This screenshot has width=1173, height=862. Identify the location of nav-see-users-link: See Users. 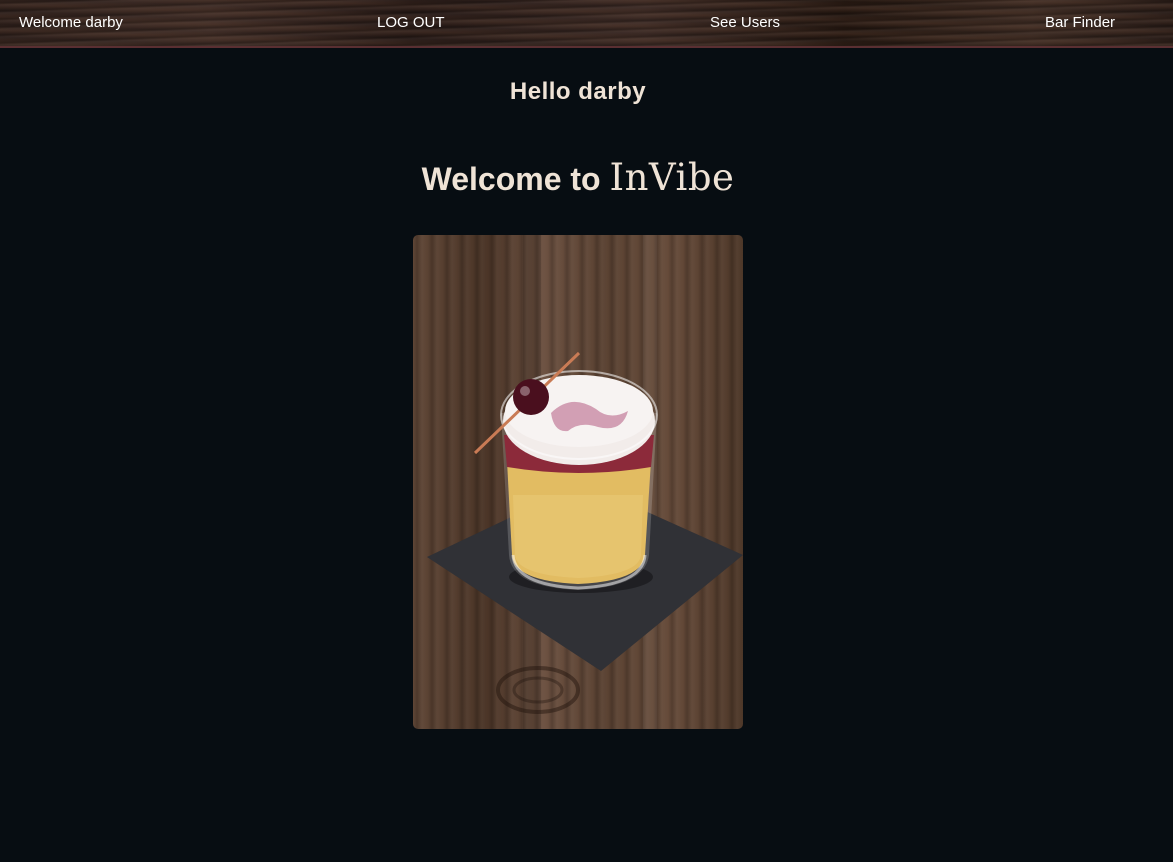
(745, 23).